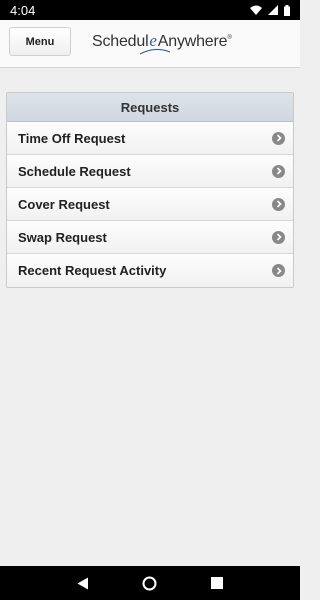  What do you see at coordinates (229, 38) in the screenshot?
I see `logo-registered-mark: ®` at bounding box center [229, 38].